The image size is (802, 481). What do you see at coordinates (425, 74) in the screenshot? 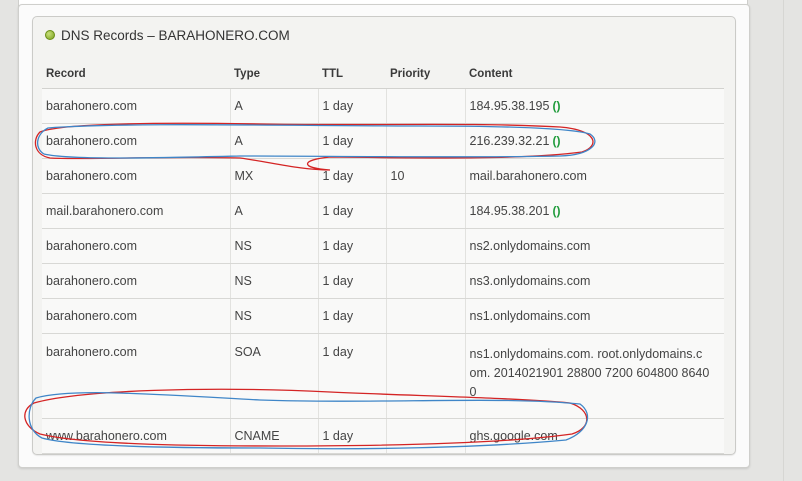
I see `column-header-priority: Priority` at bounding box center [425, 74].